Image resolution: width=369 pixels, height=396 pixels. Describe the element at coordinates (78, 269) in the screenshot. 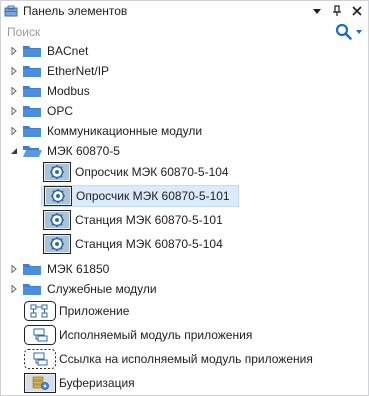

I see `tree-group-label: МЭК 61850` at that location.